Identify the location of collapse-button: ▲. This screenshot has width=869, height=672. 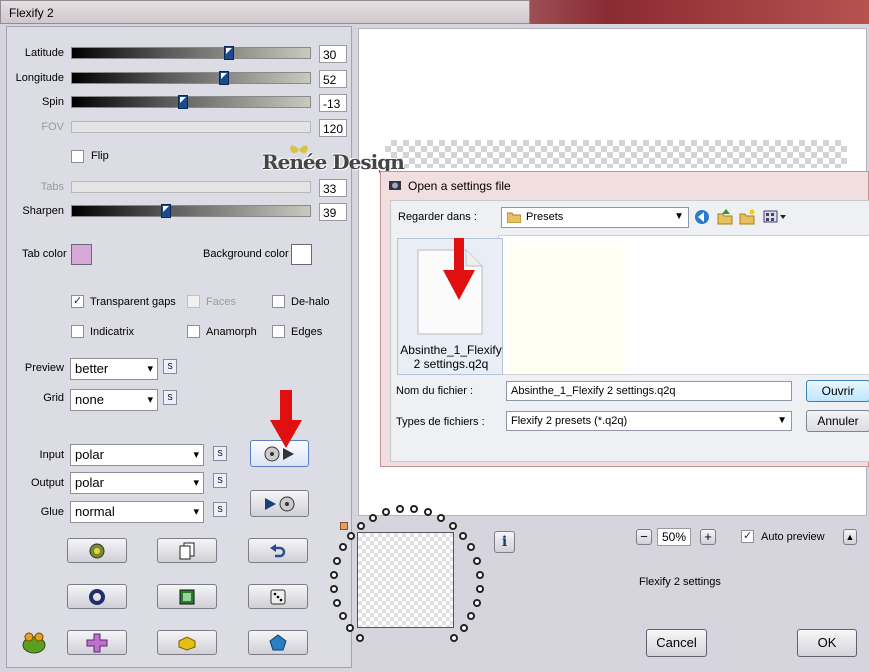
(850, 537).